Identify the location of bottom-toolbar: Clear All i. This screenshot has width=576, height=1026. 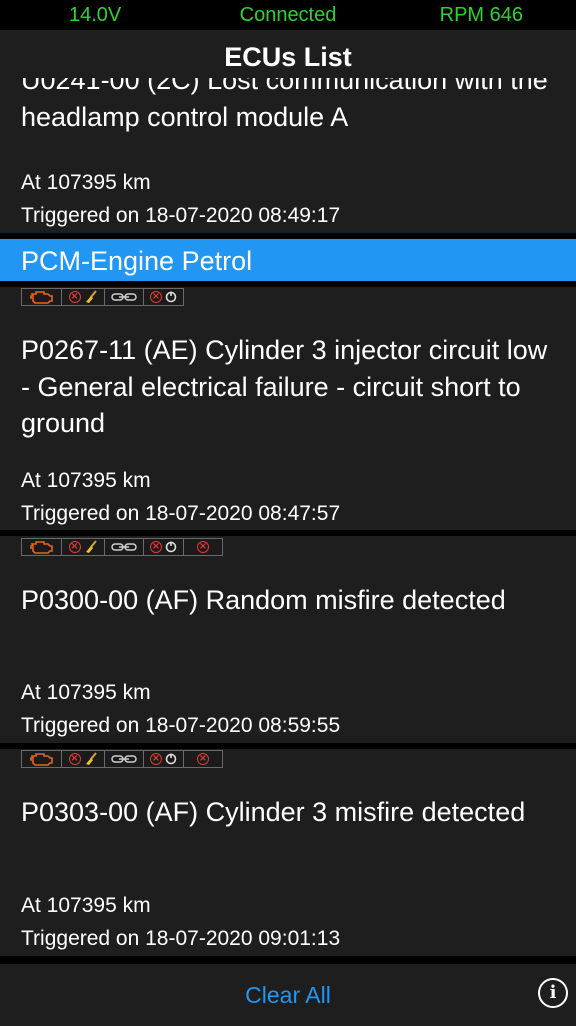
(288, 993).